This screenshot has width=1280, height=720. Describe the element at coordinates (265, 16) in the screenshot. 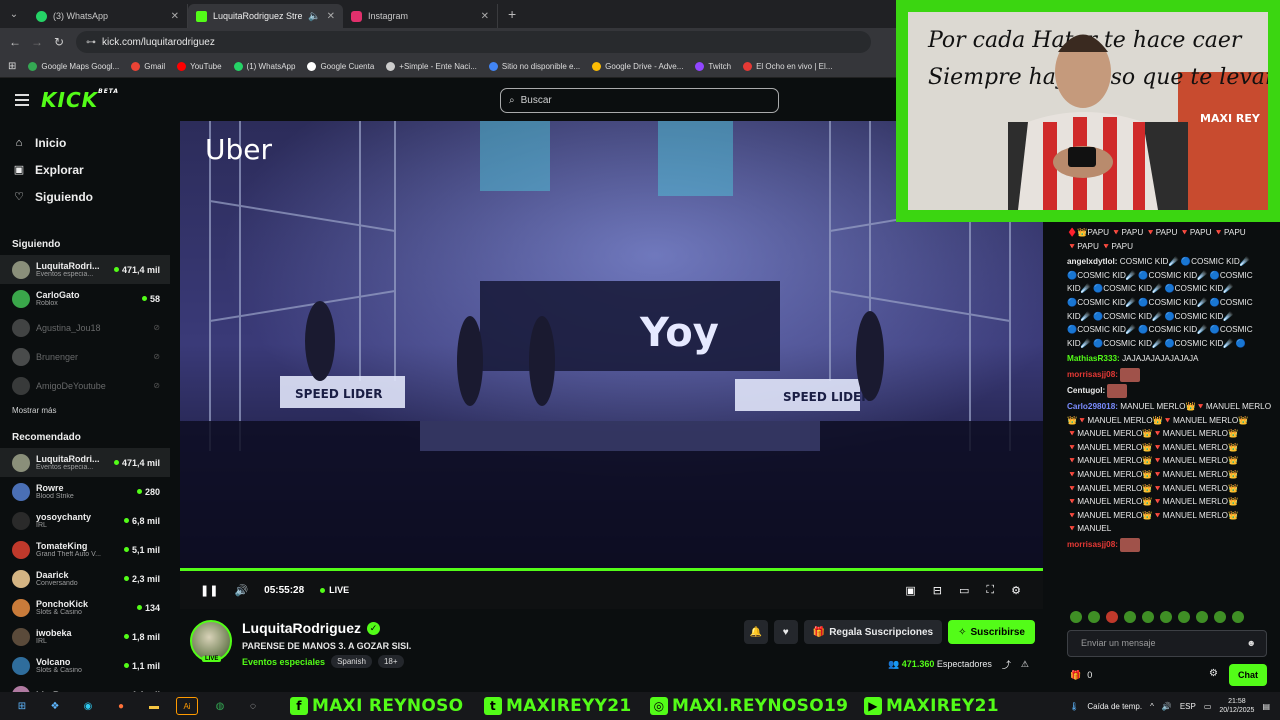

I see `tab-kick-stream: LuquitaRodriguez Stream - 🔈 ✕` at that location.